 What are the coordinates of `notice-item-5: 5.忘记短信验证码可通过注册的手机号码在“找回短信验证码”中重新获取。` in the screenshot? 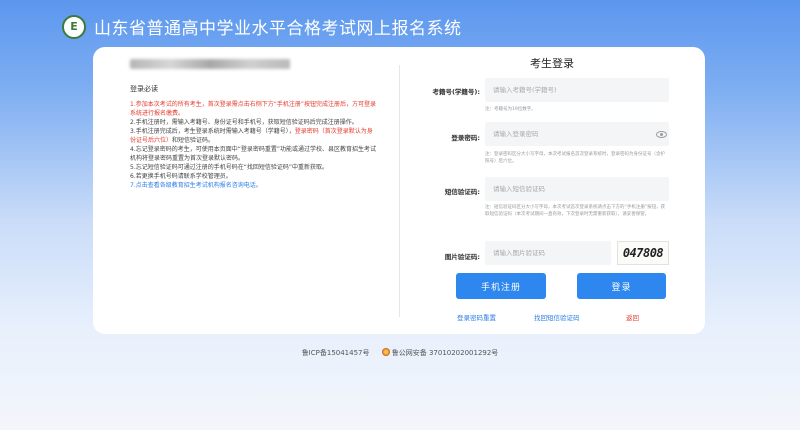 It's located at (229, 167).